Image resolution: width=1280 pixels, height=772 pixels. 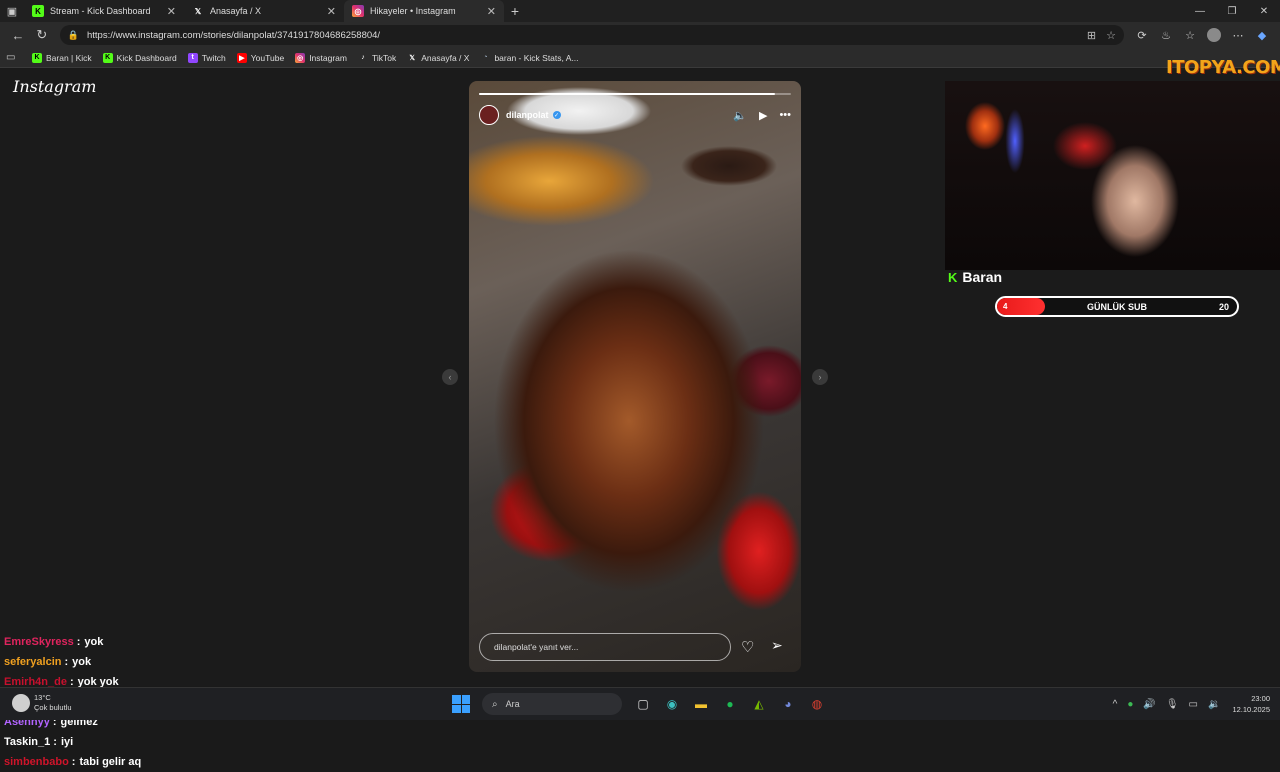 I want to click on sub-goal-target: 20, so click(x=1223, y=306).